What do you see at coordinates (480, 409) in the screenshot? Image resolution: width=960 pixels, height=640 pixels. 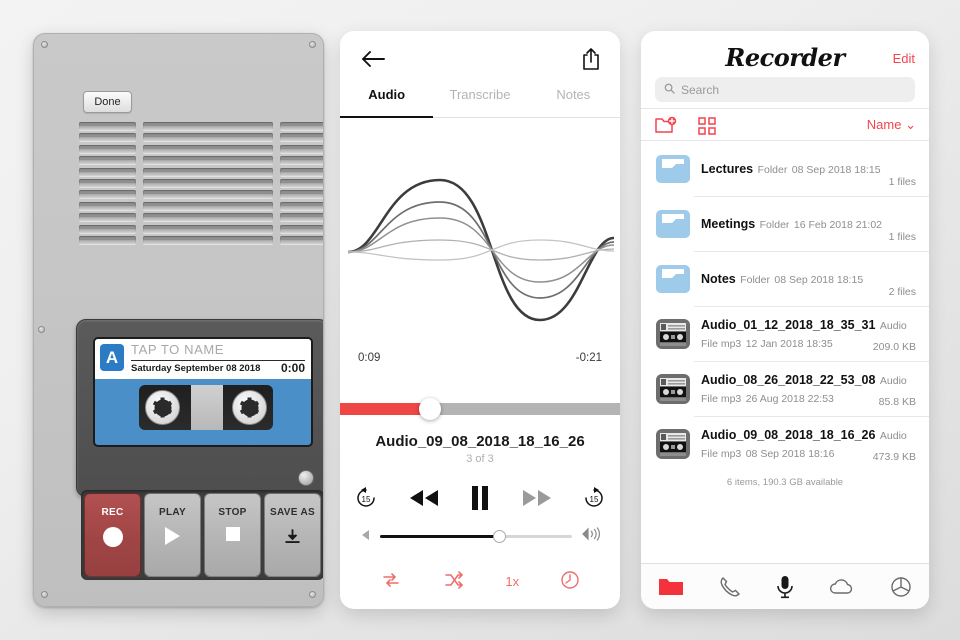 I see `playback-progress-slider` at bounding box center [480, 409].